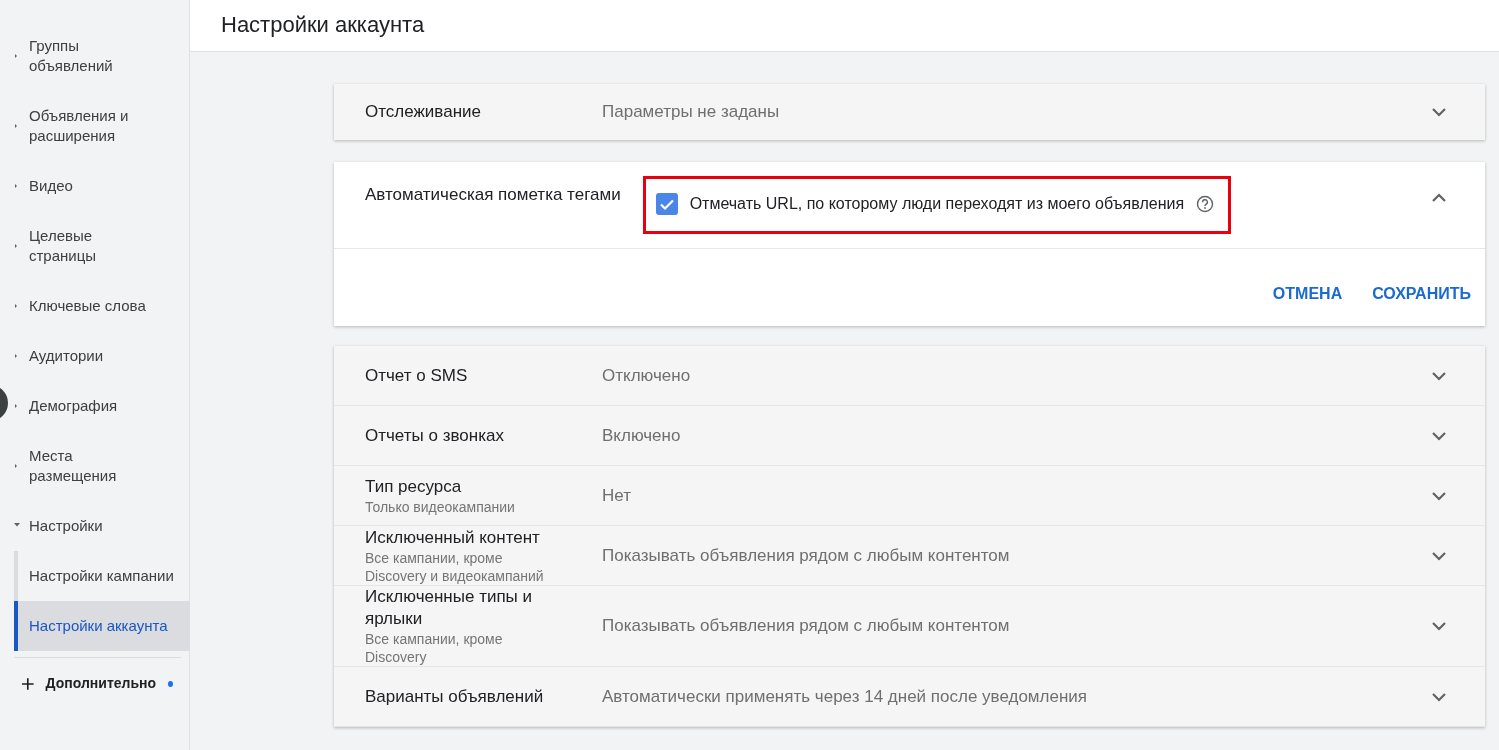 Image resolution: width=1499 pixels, height=750 pixels. What do you see at coordinates (102, 626) in the screenshot?
I see `sidebar-subitem: Настройки аккаунта` at bounding box center [102, 626].